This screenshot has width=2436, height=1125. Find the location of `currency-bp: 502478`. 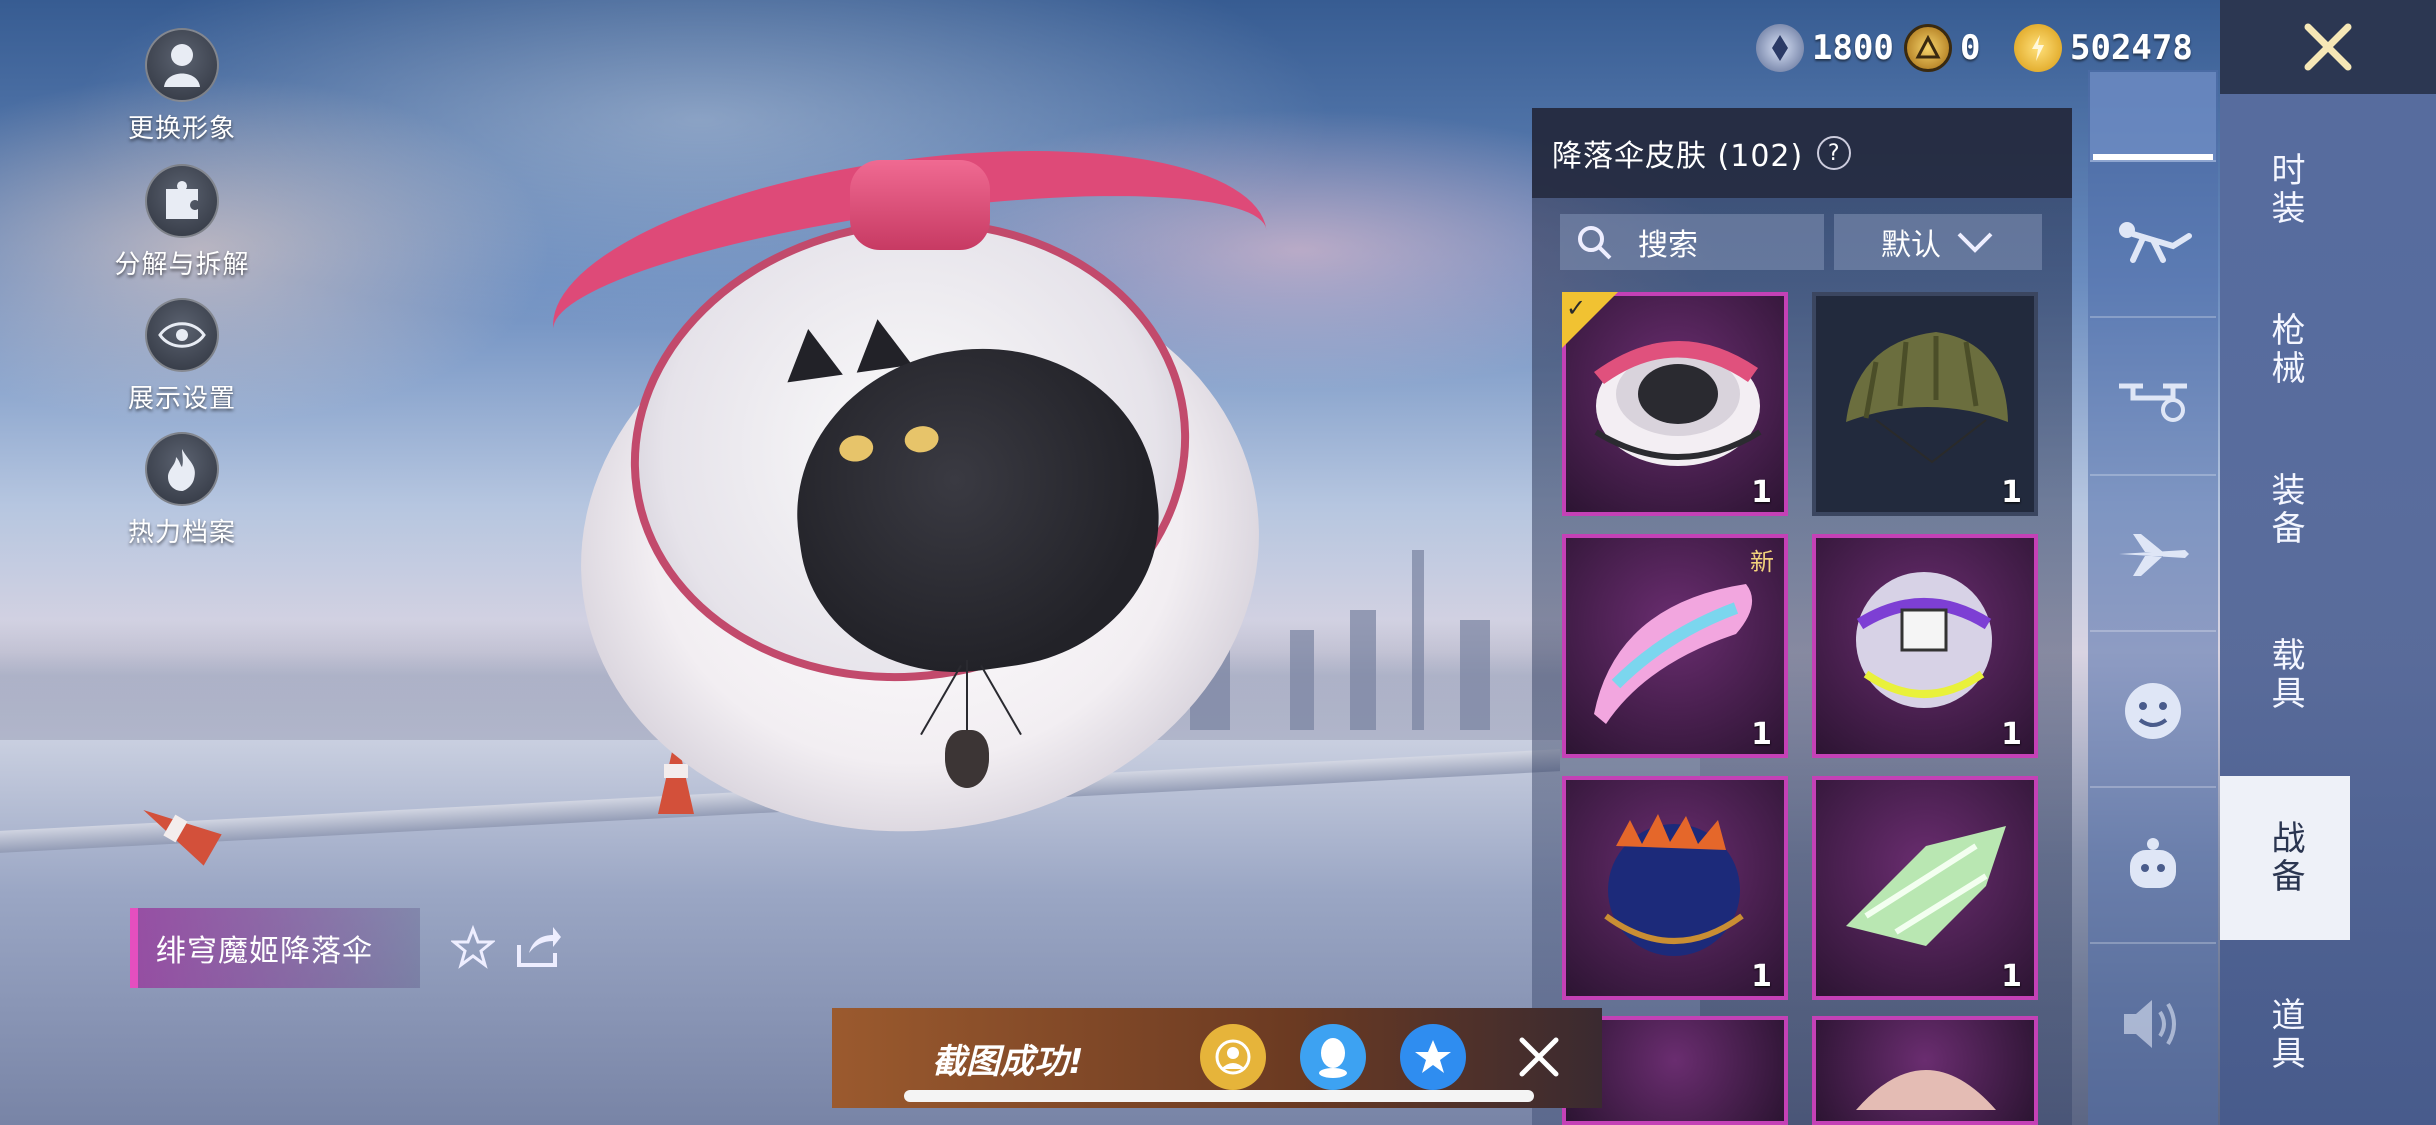

currency-bp: 502478 is located at coordinates (2103, 48).